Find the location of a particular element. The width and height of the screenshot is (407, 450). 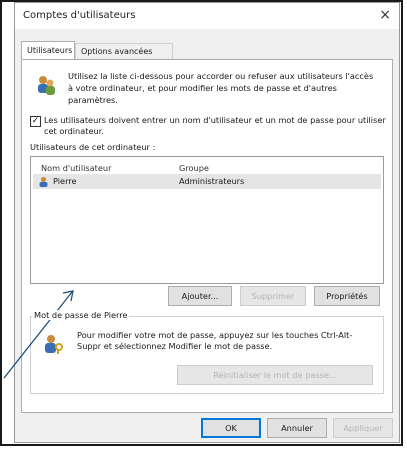

window-title: Comptes d'utilisateurs is located at coordinates (79, 15).